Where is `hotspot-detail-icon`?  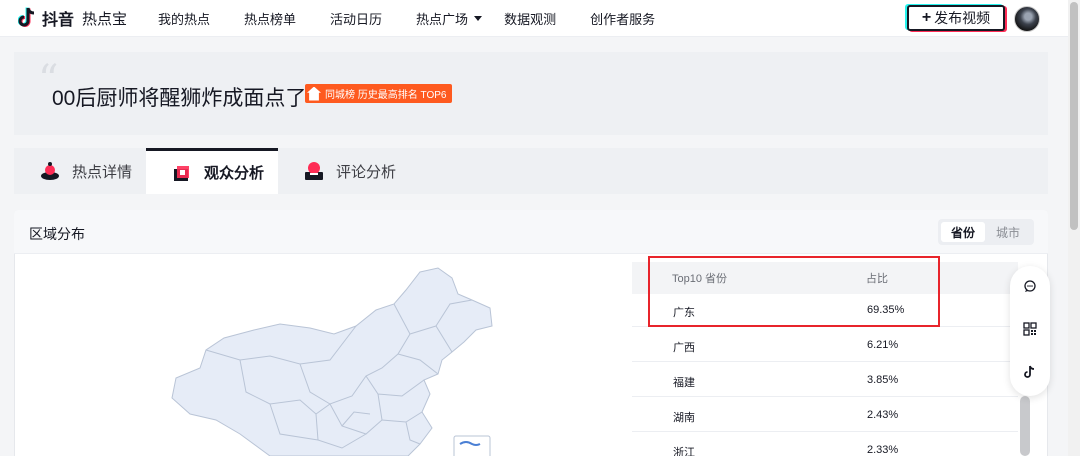 hotspot-detail-icon is located at coordinates (50, 171).